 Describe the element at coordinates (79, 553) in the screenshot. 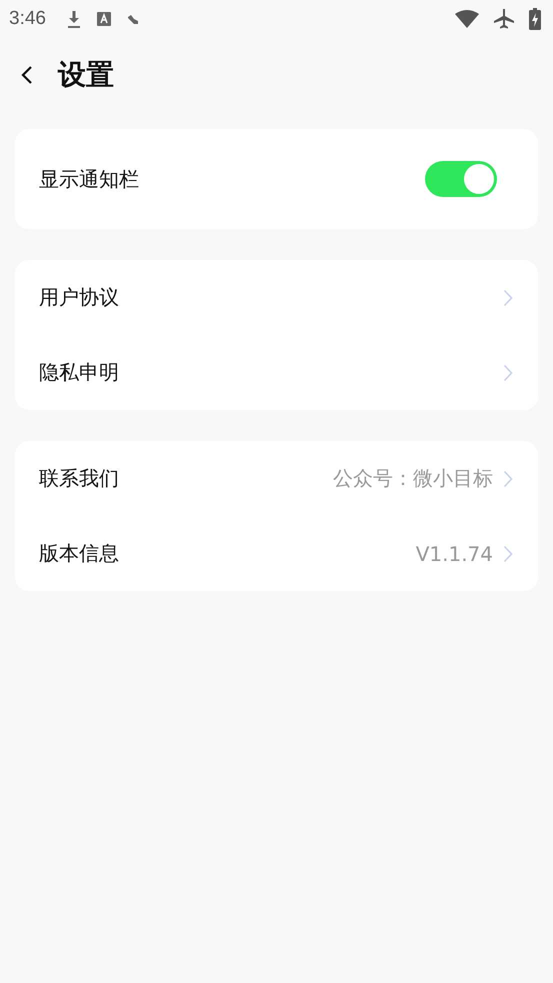

I see `setting-label: 版本信息` at that location.